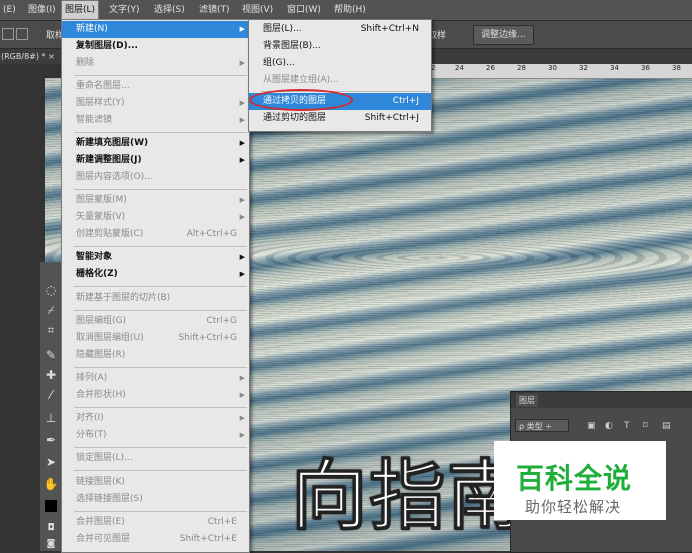  What do you see at coordinates (645, 68) in the screenshot?
I see `ruler-tick: 36` at bounding box center [645, 68].